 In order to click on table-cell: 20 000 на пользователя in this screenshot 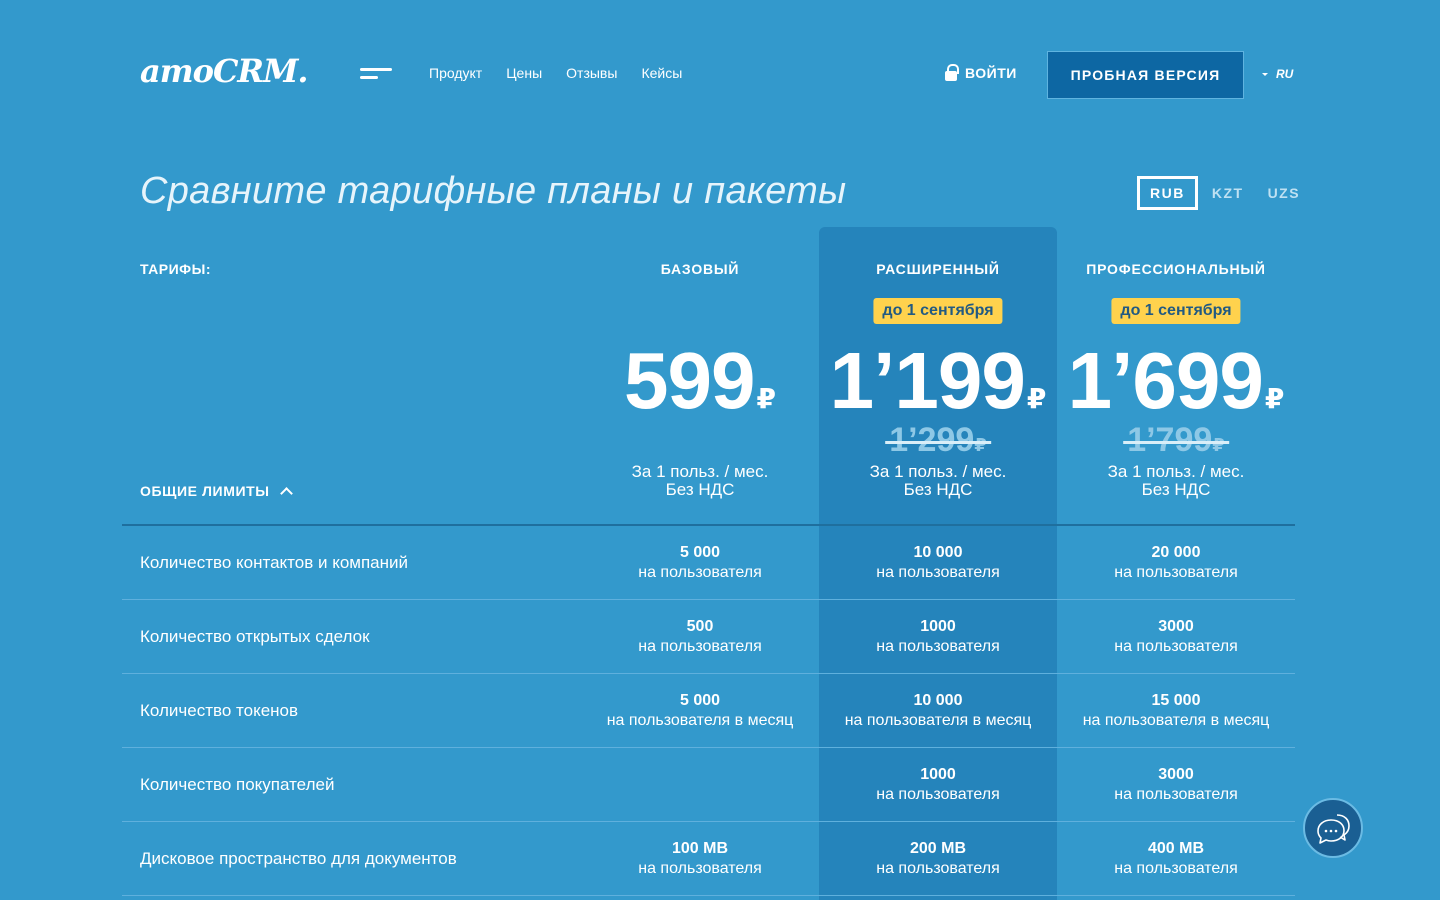, I will do `click(1176, 563)`.